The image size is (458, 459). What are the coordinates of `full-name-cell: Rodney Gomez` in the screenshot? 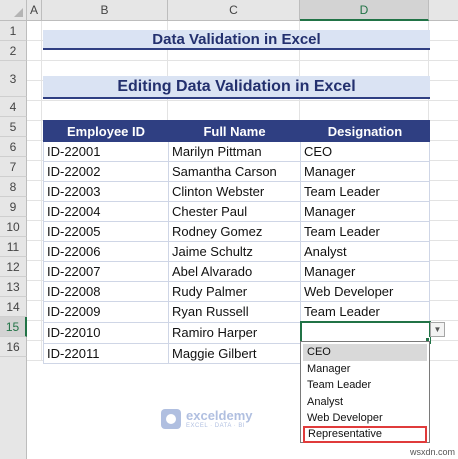 It's located at (234, 231).